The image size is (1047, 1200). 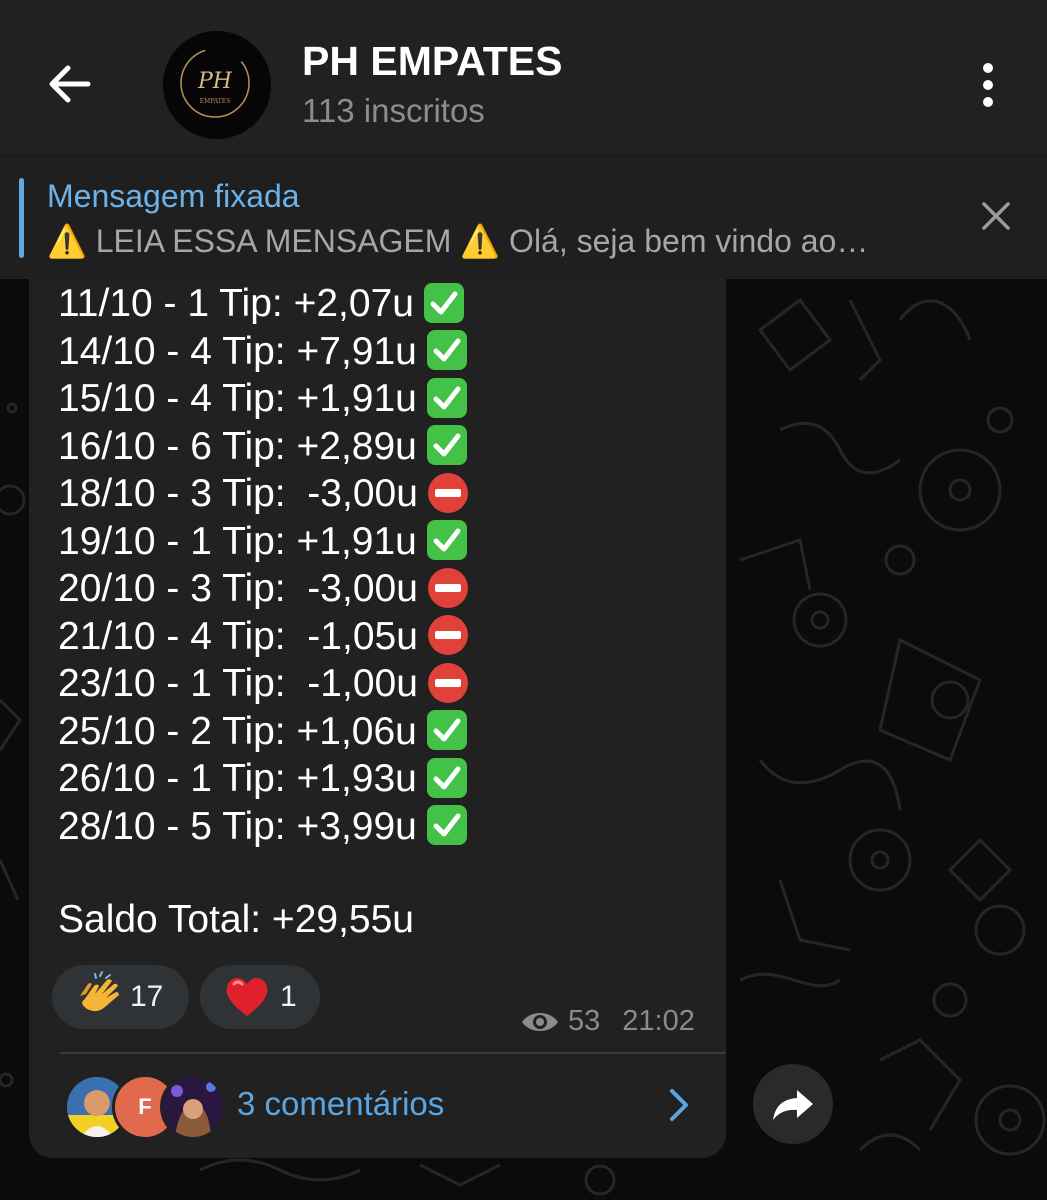 What do you see at coordinates (238, 636) in the screenshot?
I see `result-text: 21/10 - 4 Tip: -1,05u` at bounding box center [238, 636].